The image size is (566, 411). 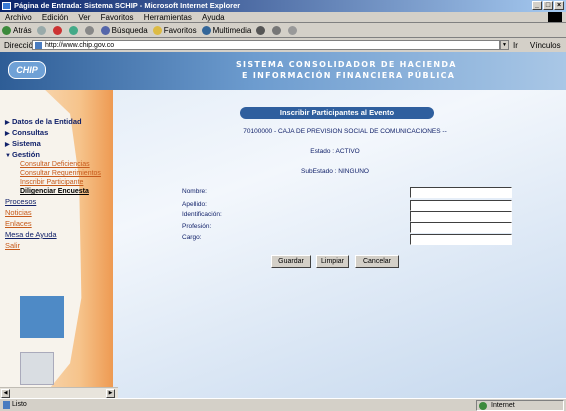 I want to click on form-heading: Inscribir Participantes al Evento, so click(x=337, y=113).